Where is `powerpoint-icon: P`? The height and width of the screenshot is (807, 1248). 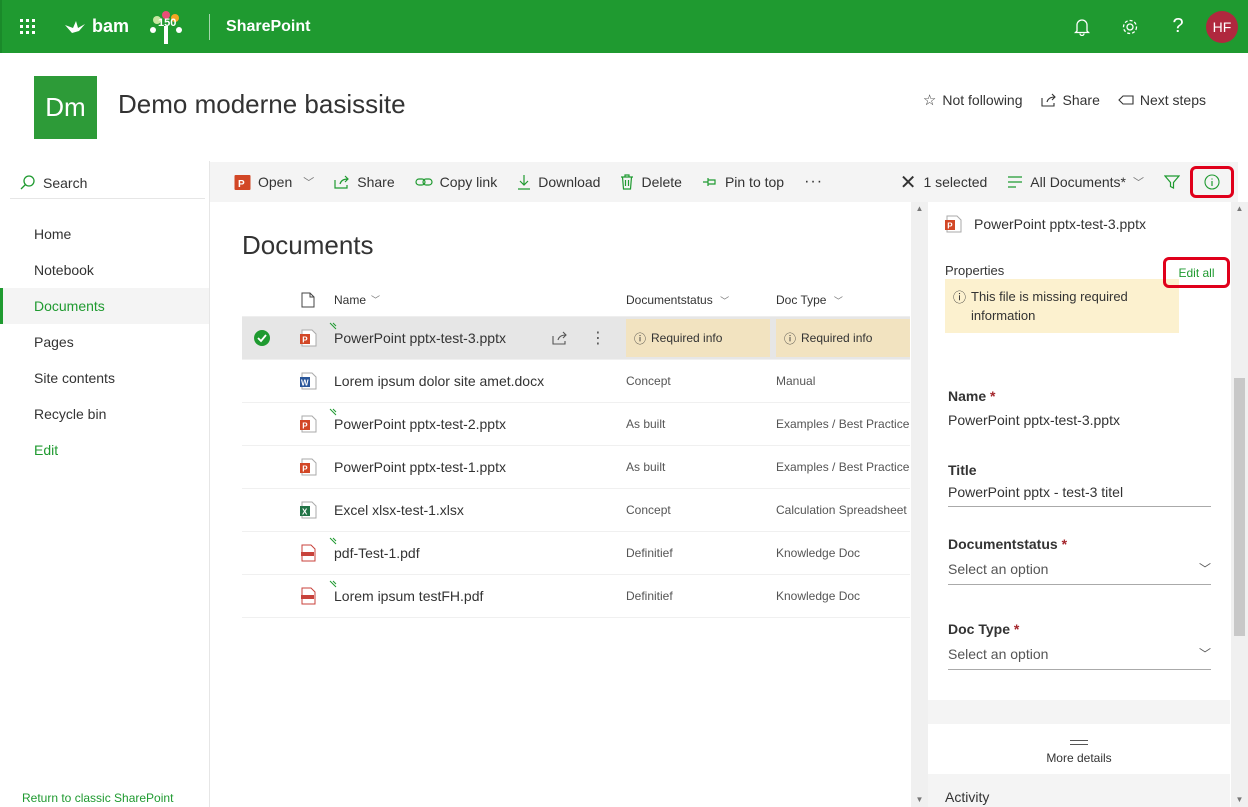
powerpoint-icon: P is located at coordinates (308, 338).